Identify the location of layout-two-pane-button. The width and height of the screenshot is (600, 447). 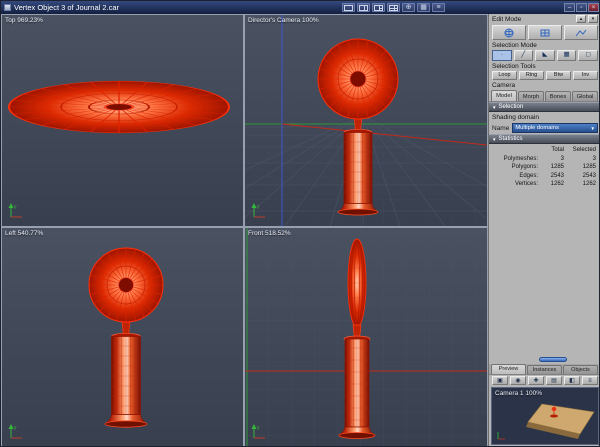
(363, 7).